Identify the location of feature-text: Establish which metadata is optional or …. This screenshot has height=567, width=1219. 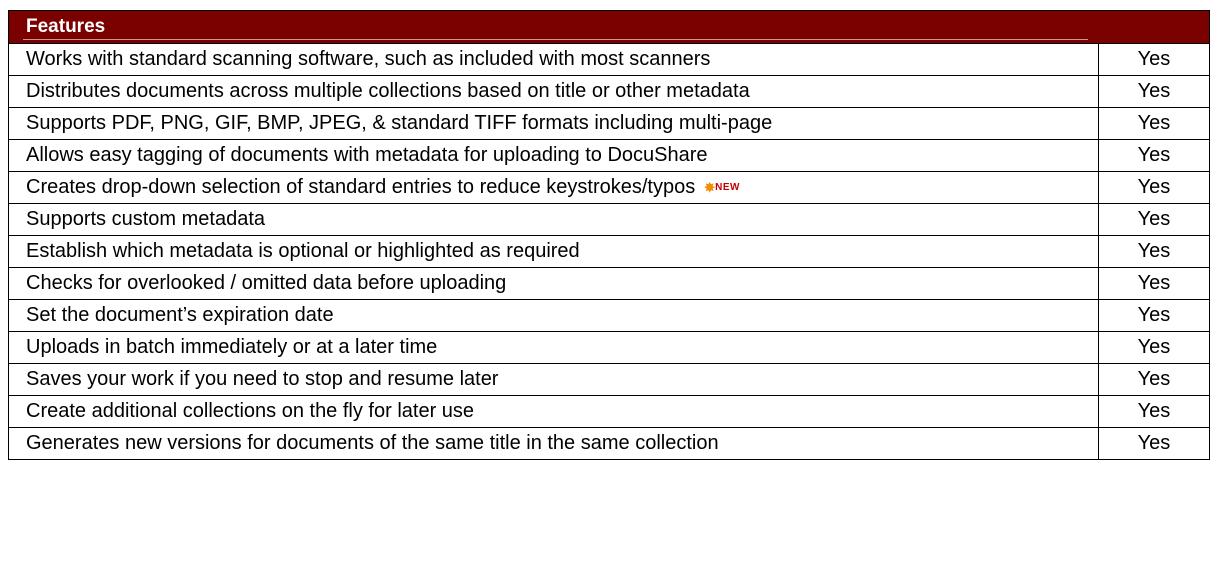
(303, 251).